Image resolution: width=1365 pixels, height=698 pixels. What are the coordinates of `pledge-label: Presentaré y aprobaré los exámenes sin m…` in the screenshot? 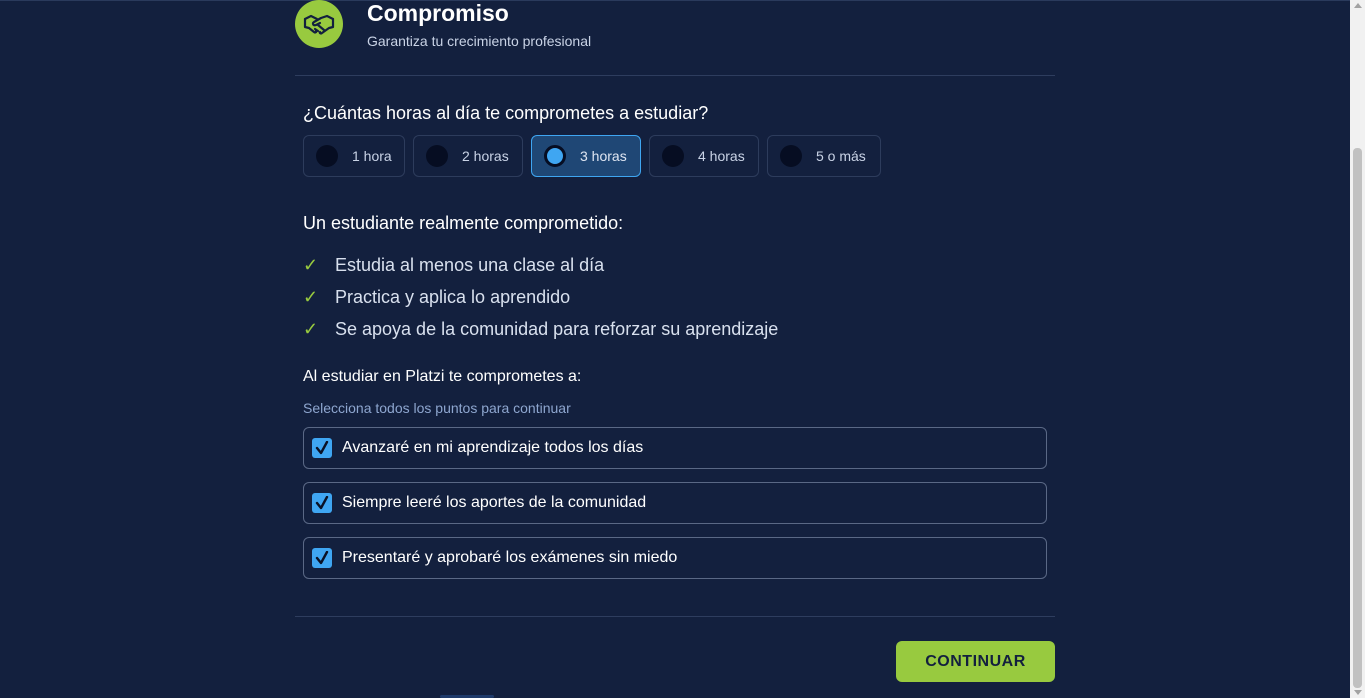 It's located at (510, 557).